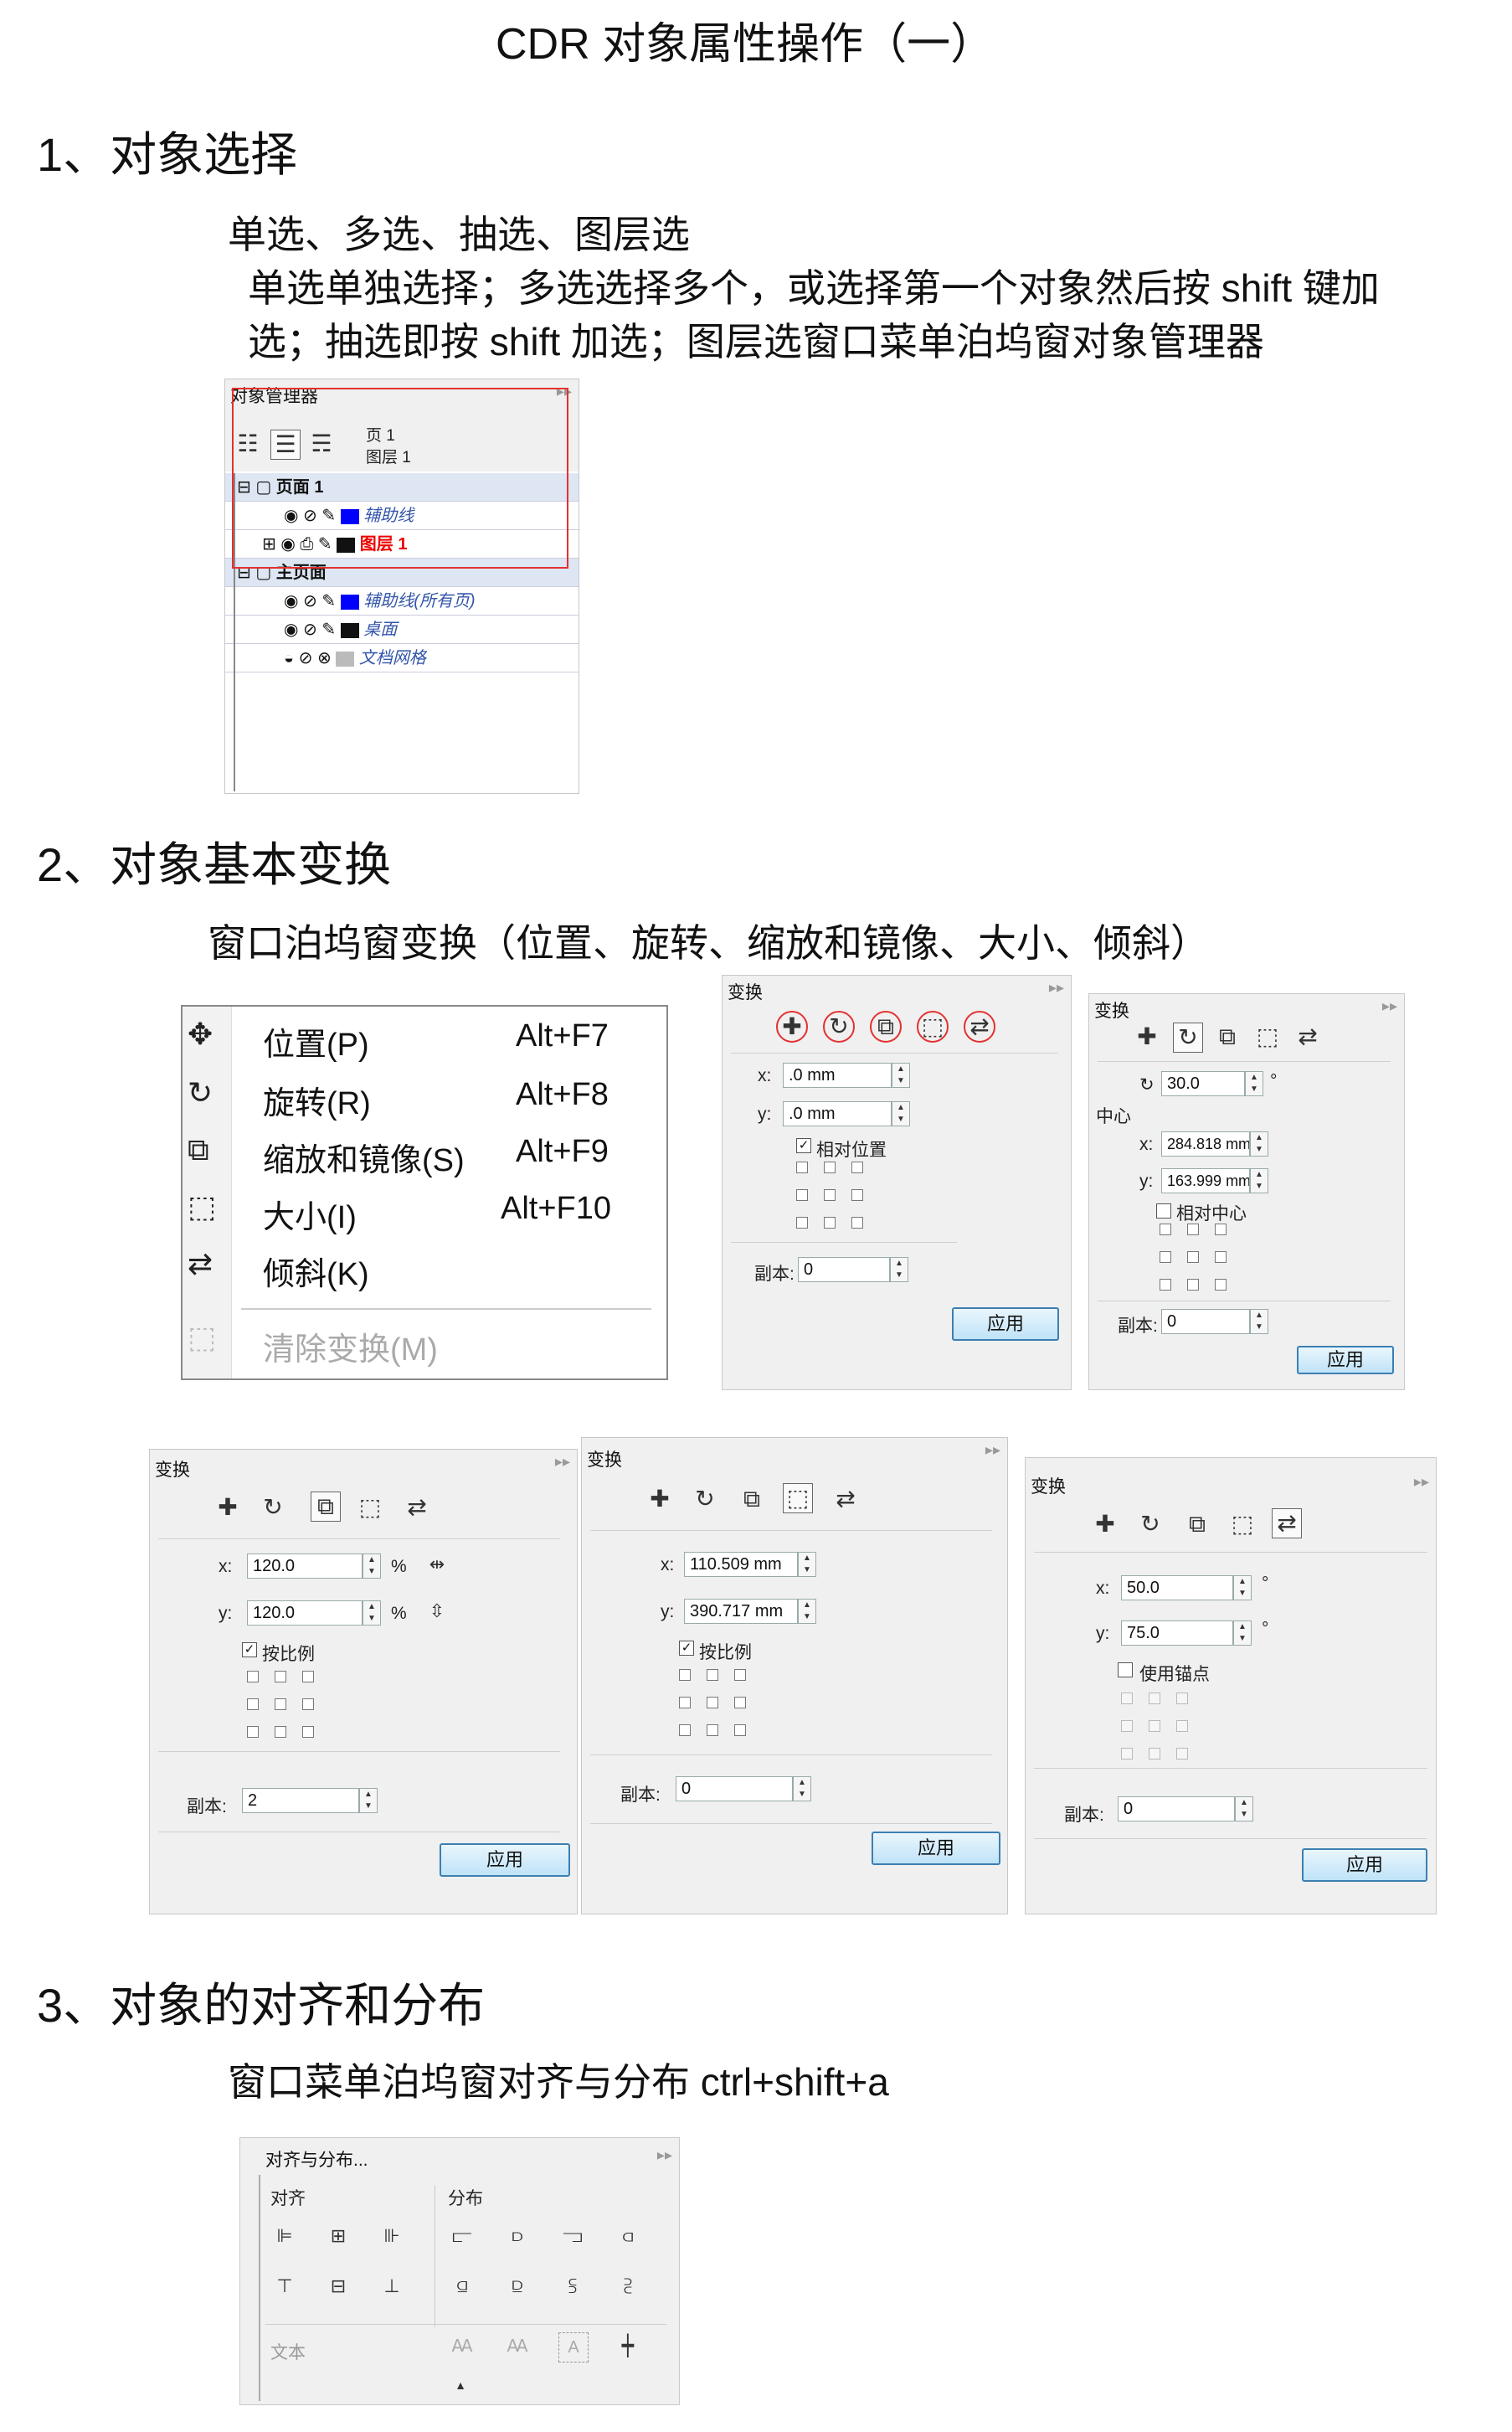  I want to click on skew-y-input: 75.0, so click(1177, 1633).